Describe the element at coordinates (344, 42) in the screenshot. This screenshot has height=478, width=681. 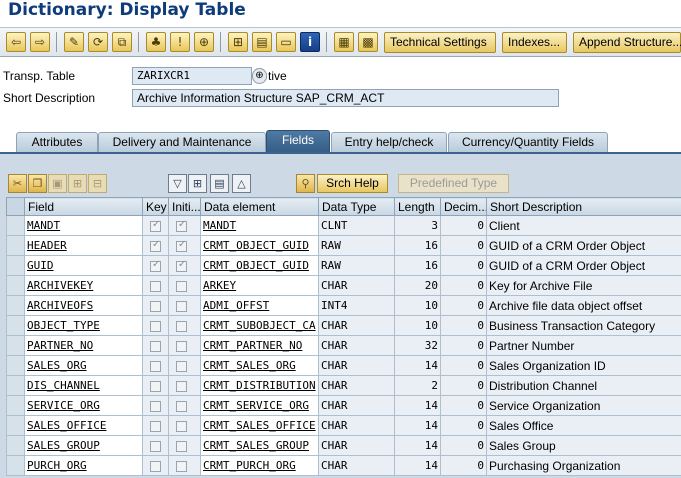
I see `grid-icon: ▦` at that location.